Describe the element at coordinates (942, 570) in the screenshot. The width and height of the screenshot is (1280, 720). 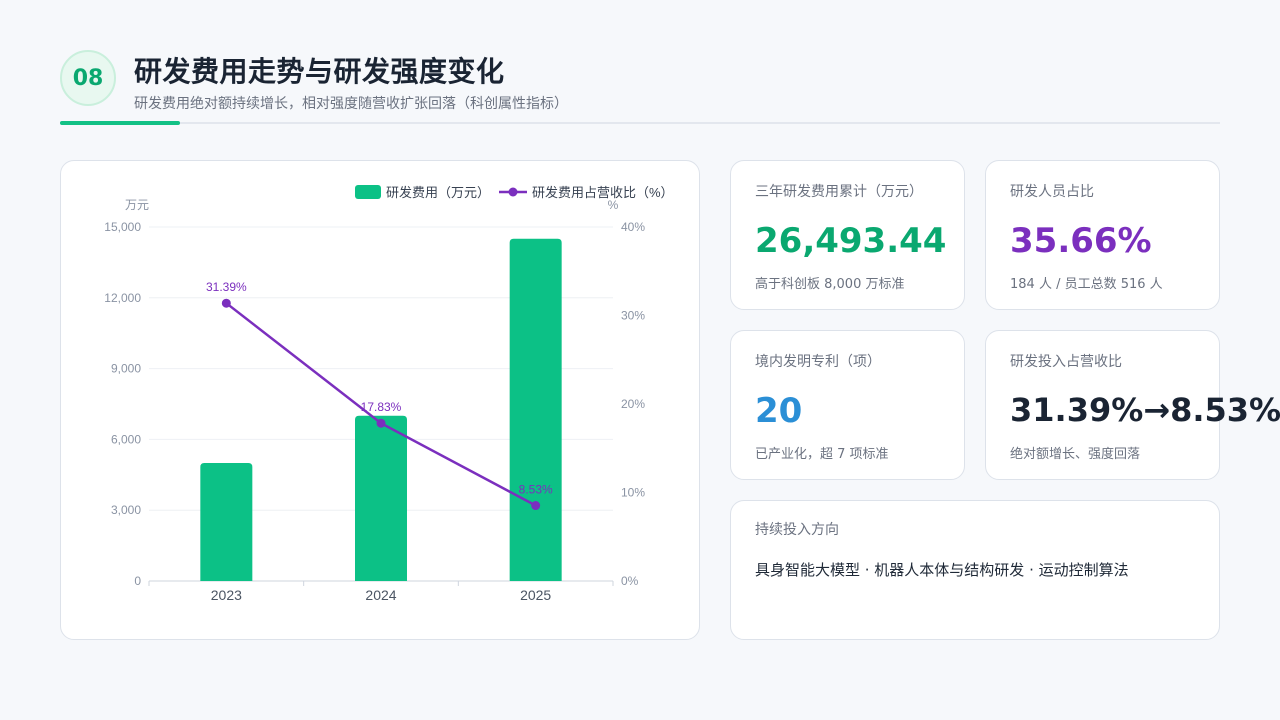
I see `direction-text: 具身智能大模型 · 机器人本体与结构研发 · 运动控制算法` at that location.